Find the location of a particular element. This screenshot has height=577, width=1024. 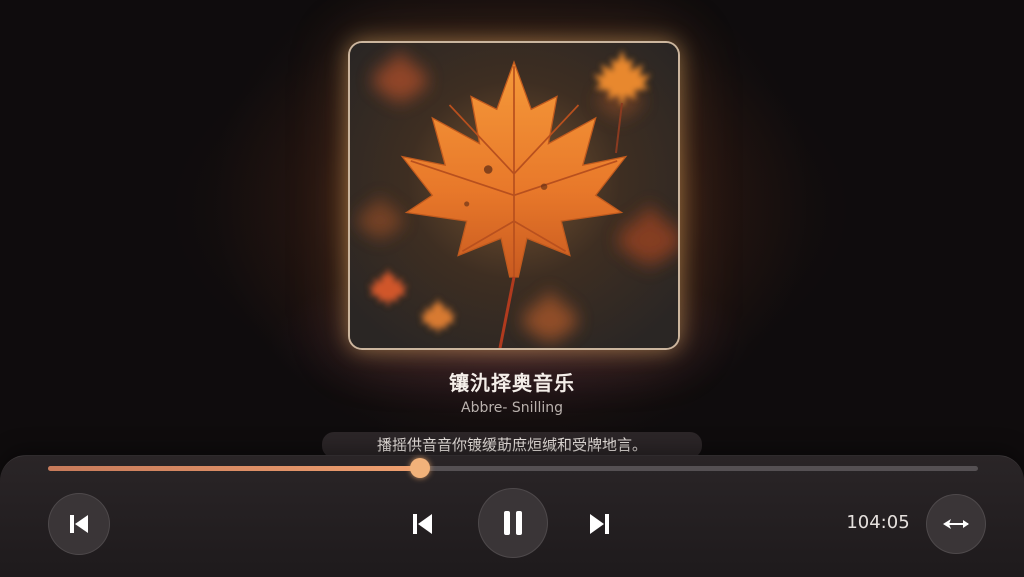

time-display: 104:05 is located at coordinates (878, 522).